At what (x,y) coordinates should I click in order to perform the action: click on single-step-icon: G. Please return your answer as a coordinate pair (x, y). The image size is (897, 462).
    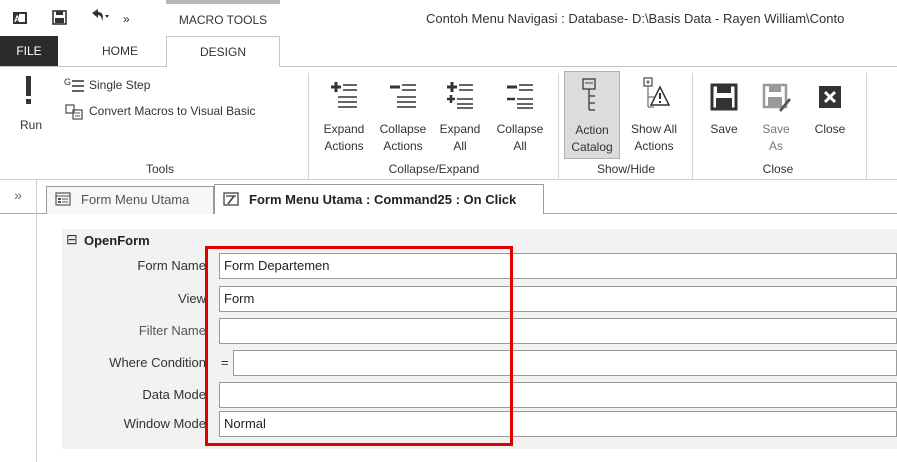
    Looking at the image, I should click on (75, 88).